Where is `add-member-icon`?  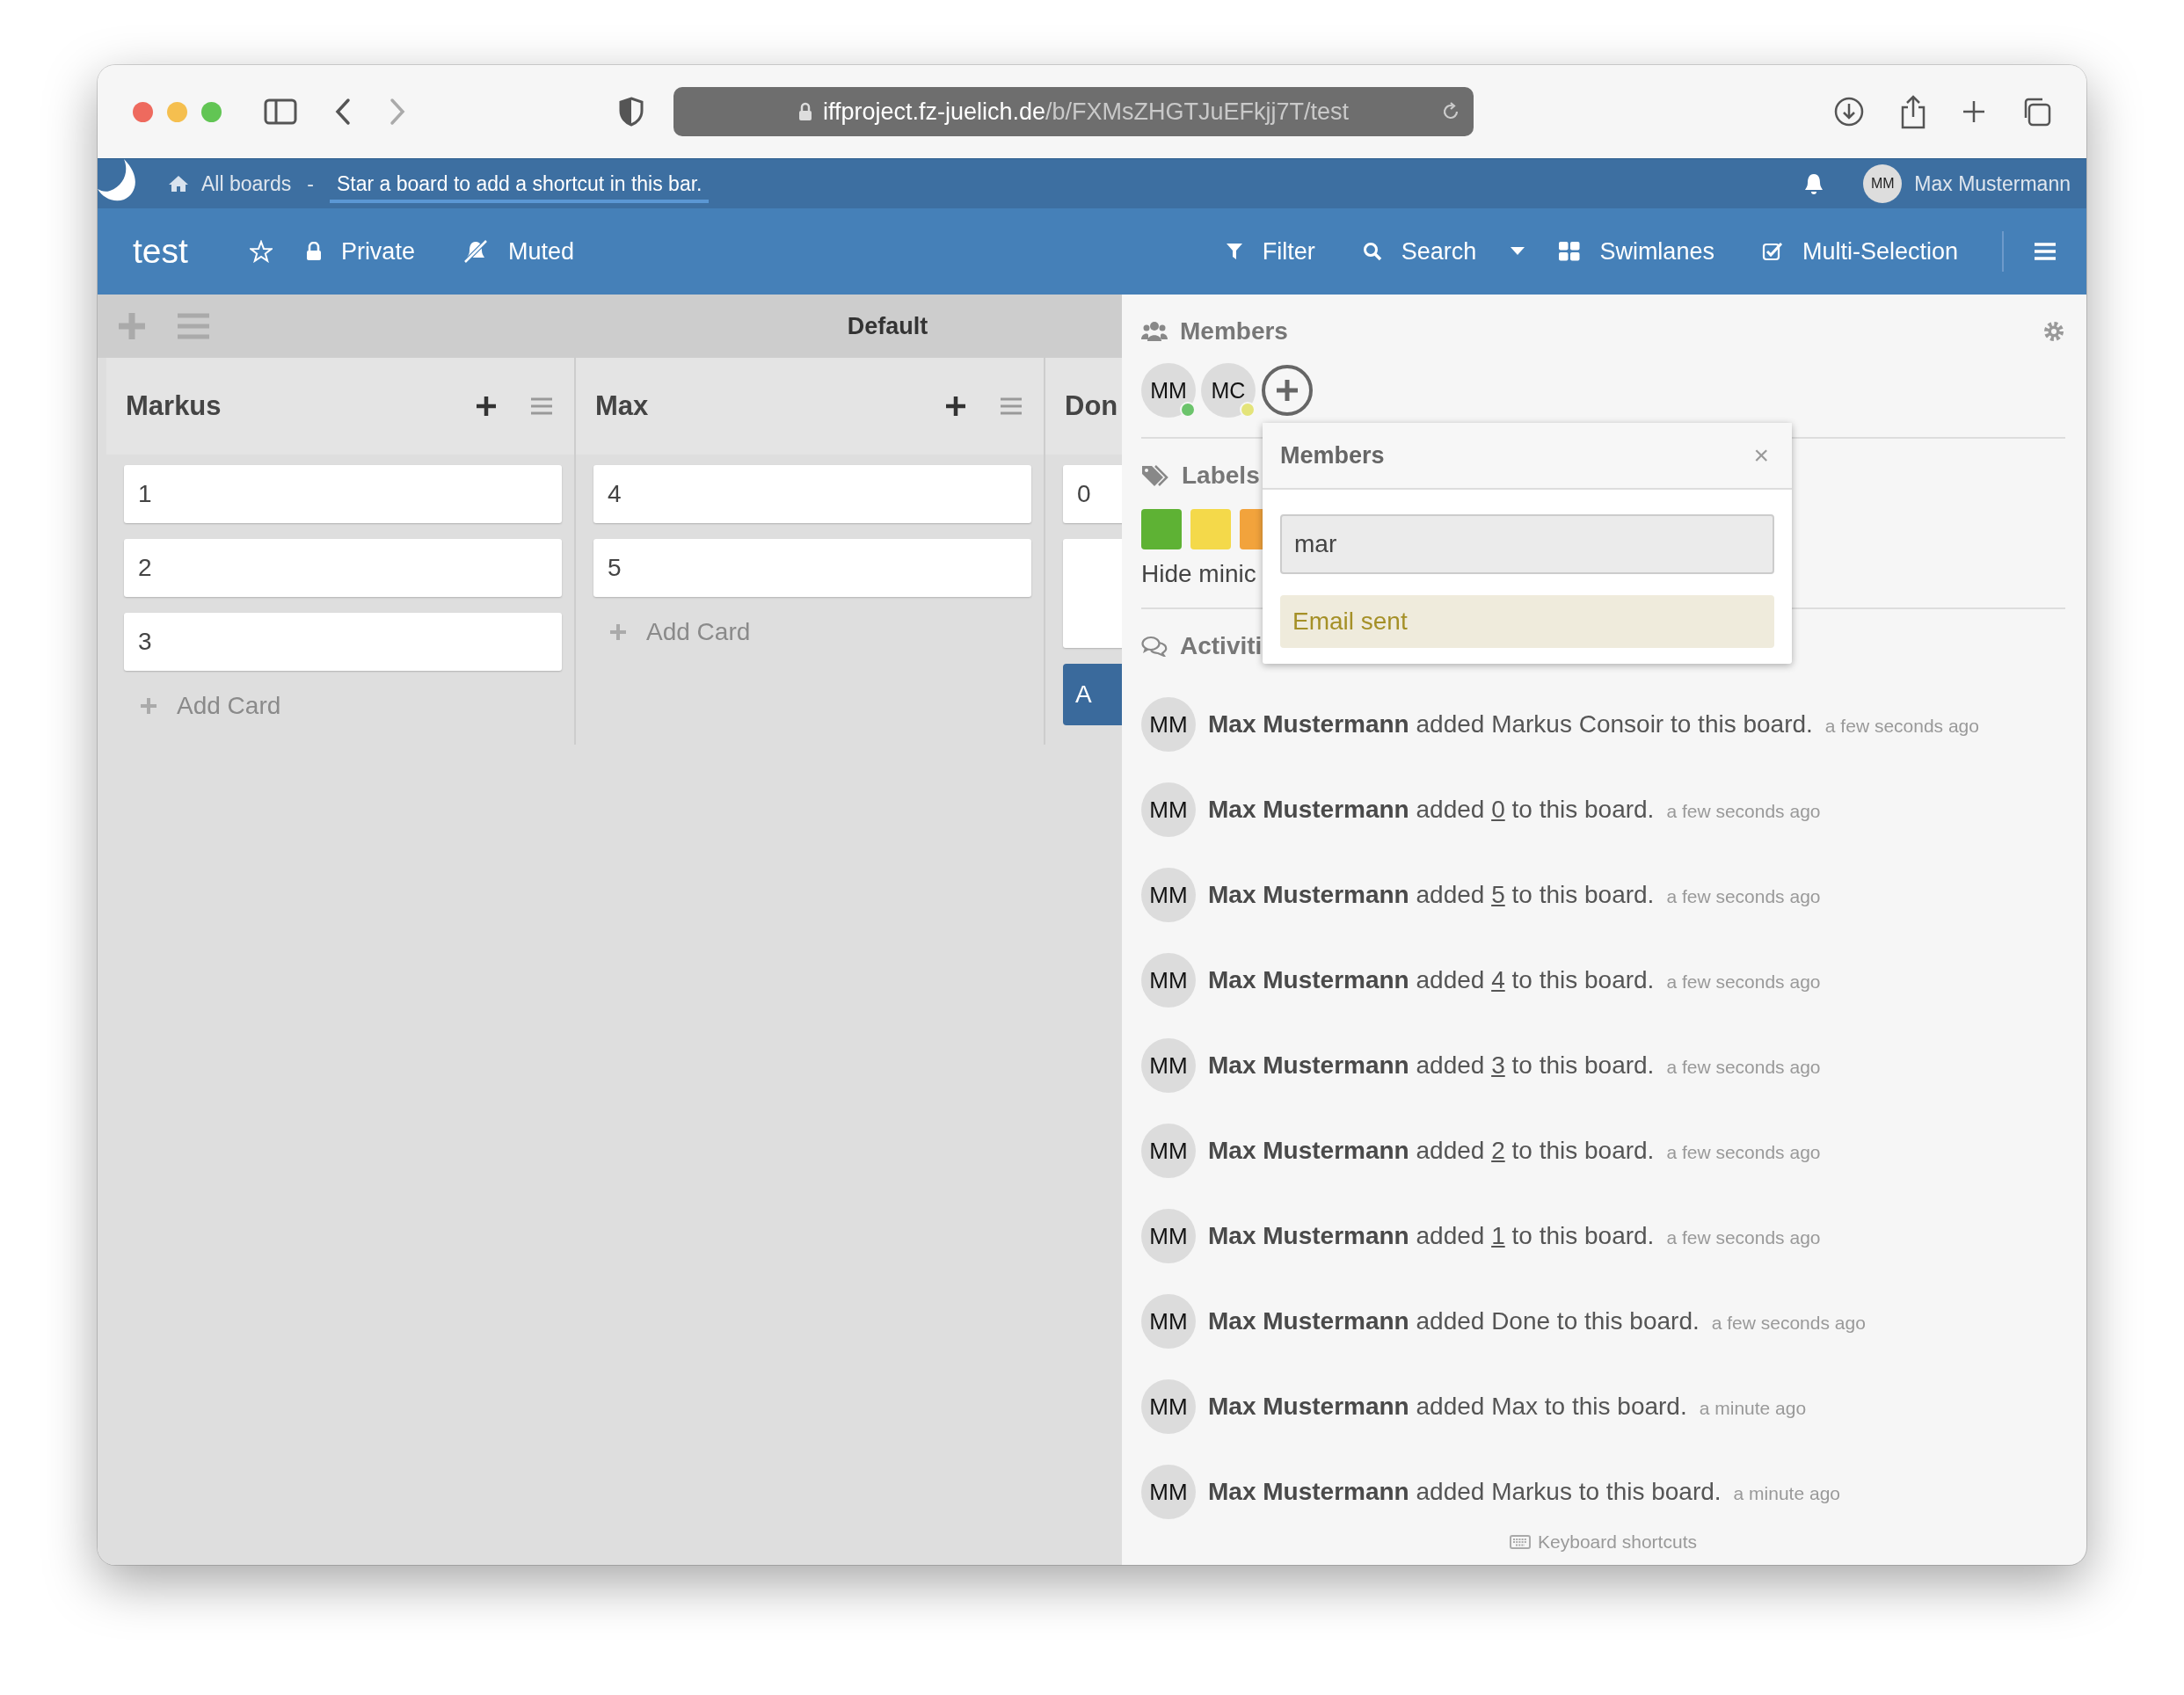
add-member-icon is located at coordinates (1287, 391).